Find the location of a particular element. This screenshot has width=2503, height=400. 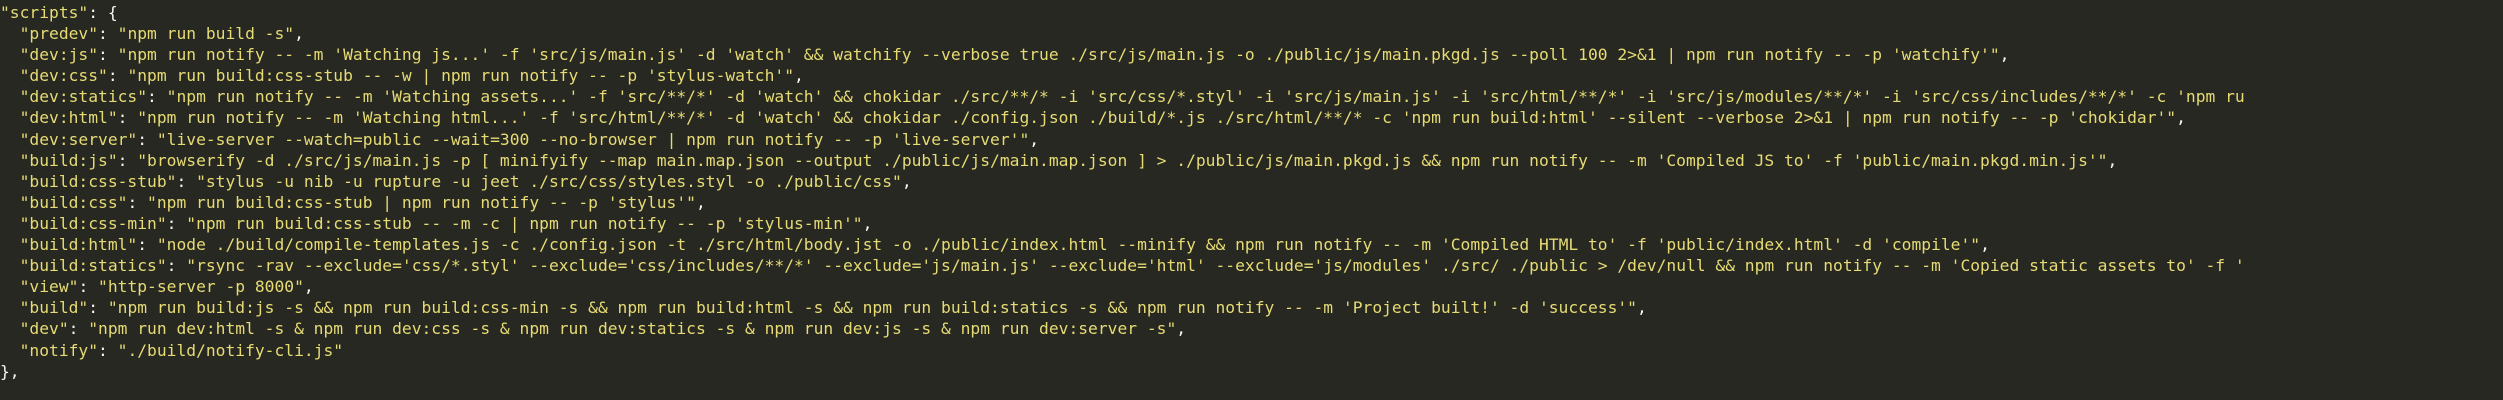

json-key: "build:html" is located at coordinates (78, 245).